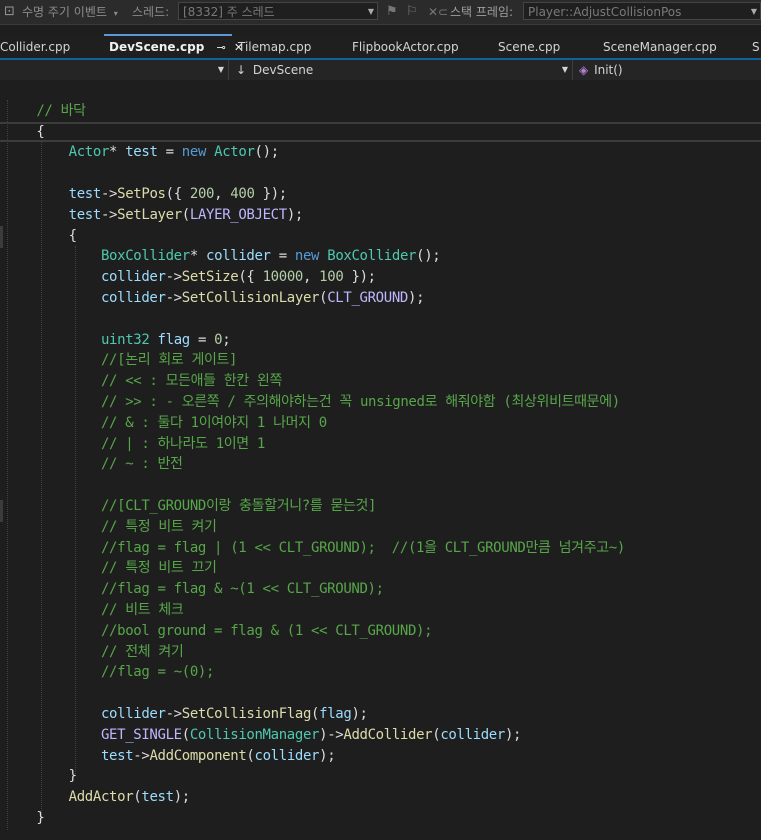  Describe the element at coordinates (380, 277) in the screenshot. I see `code-line: collider->SetSize({ 10000, 100 });` at that location.